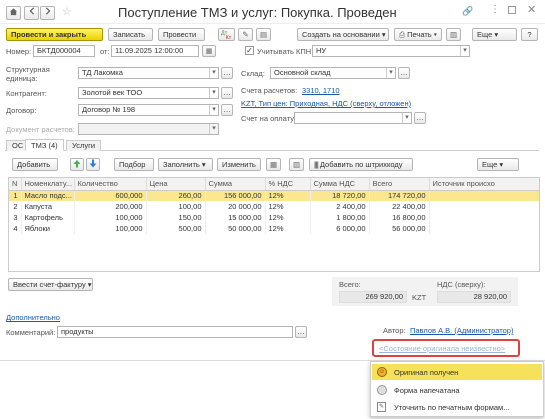 The image size is (545, 419). I want to click on tab-services: Услуги, so click(84, 145).